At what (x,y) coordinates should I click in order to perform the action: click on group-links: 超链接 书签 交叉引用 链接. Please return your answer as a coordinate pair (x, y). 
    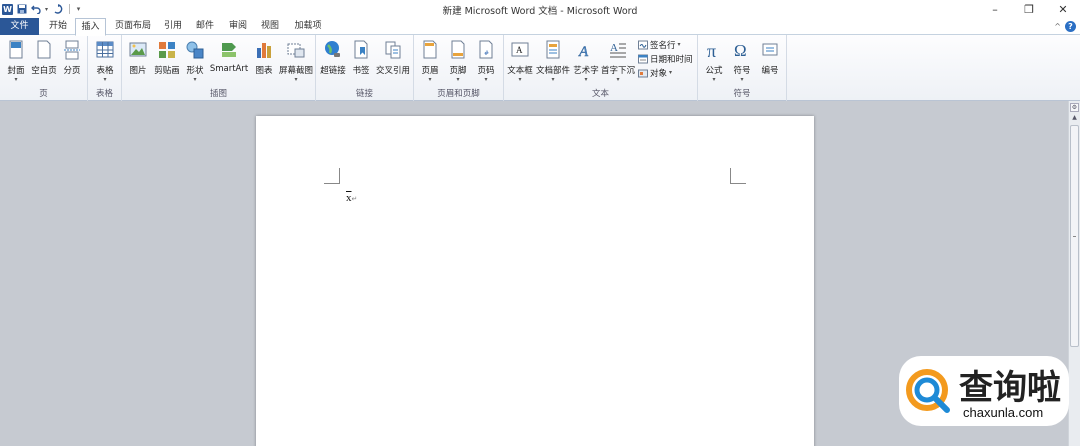
    Looking at the image, I should click on (365, 68).